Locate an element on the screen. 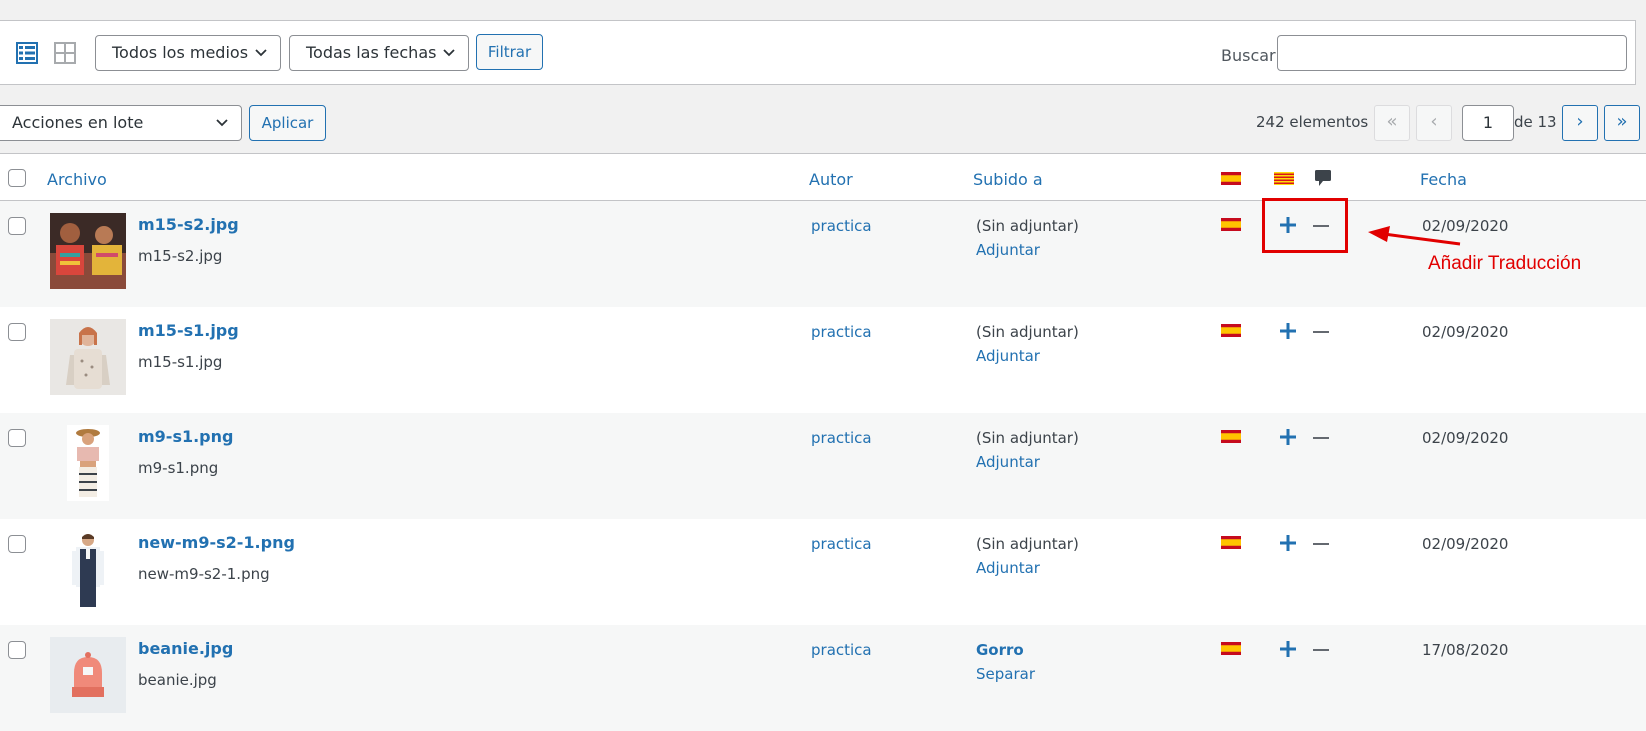  next-page-button: › is located at coordinates (1580, 123).